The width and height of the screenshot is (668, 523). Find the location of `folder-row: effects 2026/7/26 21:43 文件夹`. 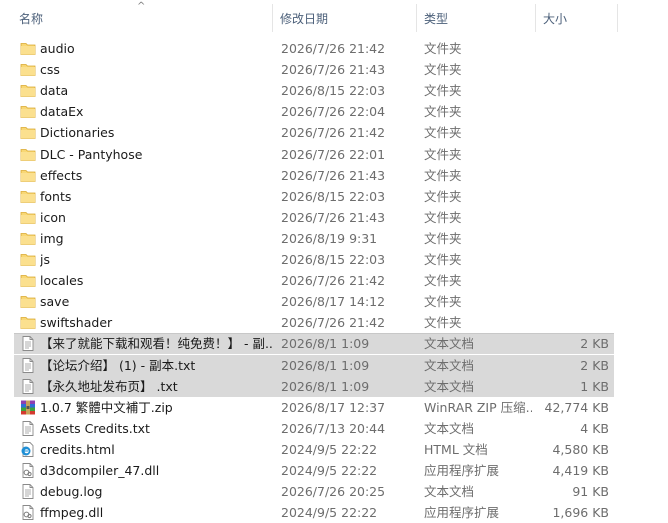

folder-row: effects 2026/7/26 21:43 文件夹 is located at coordinates (334, 175).